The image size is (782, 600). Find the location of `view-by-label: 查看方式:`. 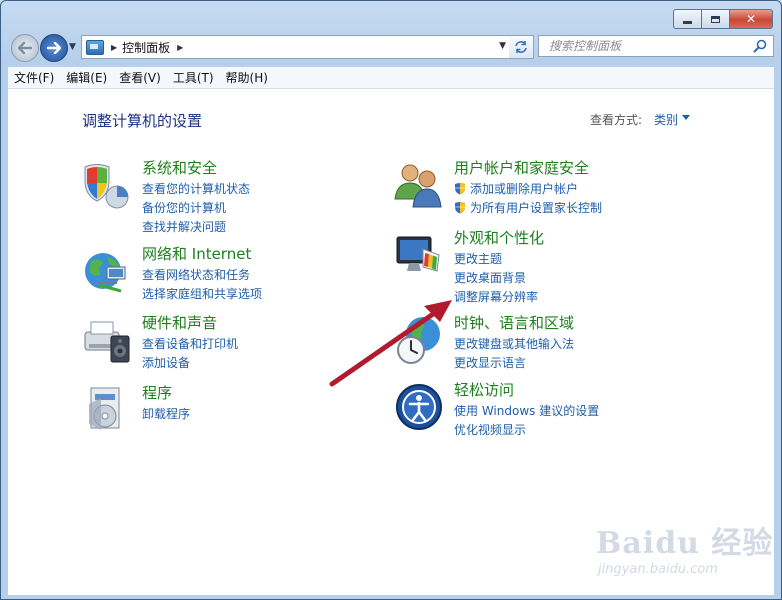

view-by-label: 查看方式: is located at coordinates (616, 120).